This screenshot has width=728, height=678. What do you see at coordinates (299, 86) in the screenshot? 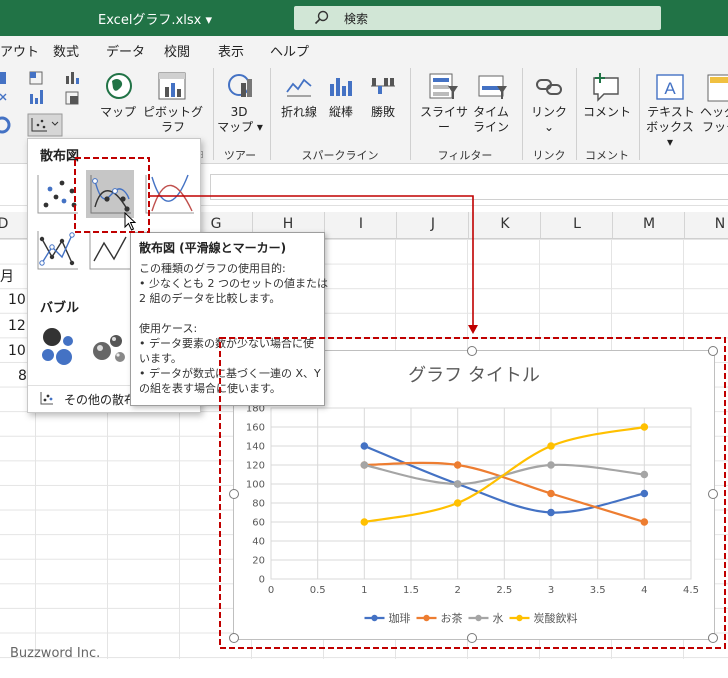
I see `sparkline-line-icon` at bounding box center [299, 86].